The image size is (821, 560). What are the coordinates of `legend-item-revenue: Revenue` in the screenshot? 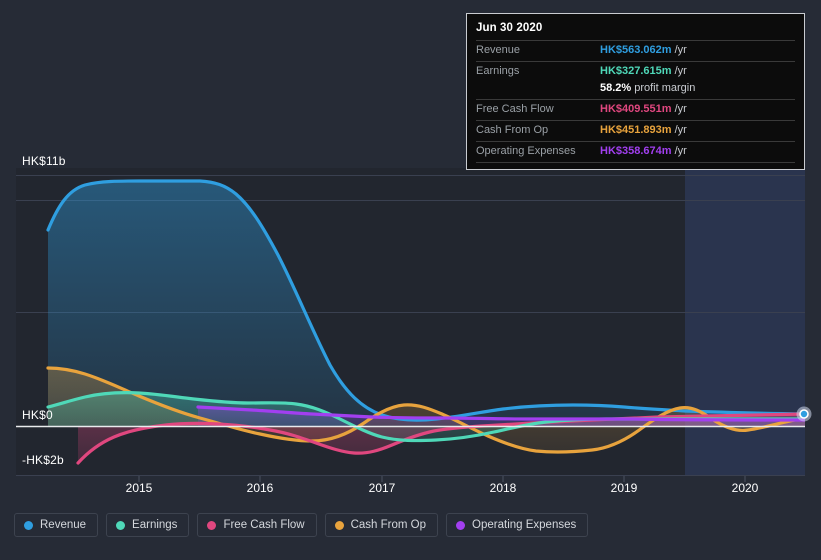 It's located at (56, 525).